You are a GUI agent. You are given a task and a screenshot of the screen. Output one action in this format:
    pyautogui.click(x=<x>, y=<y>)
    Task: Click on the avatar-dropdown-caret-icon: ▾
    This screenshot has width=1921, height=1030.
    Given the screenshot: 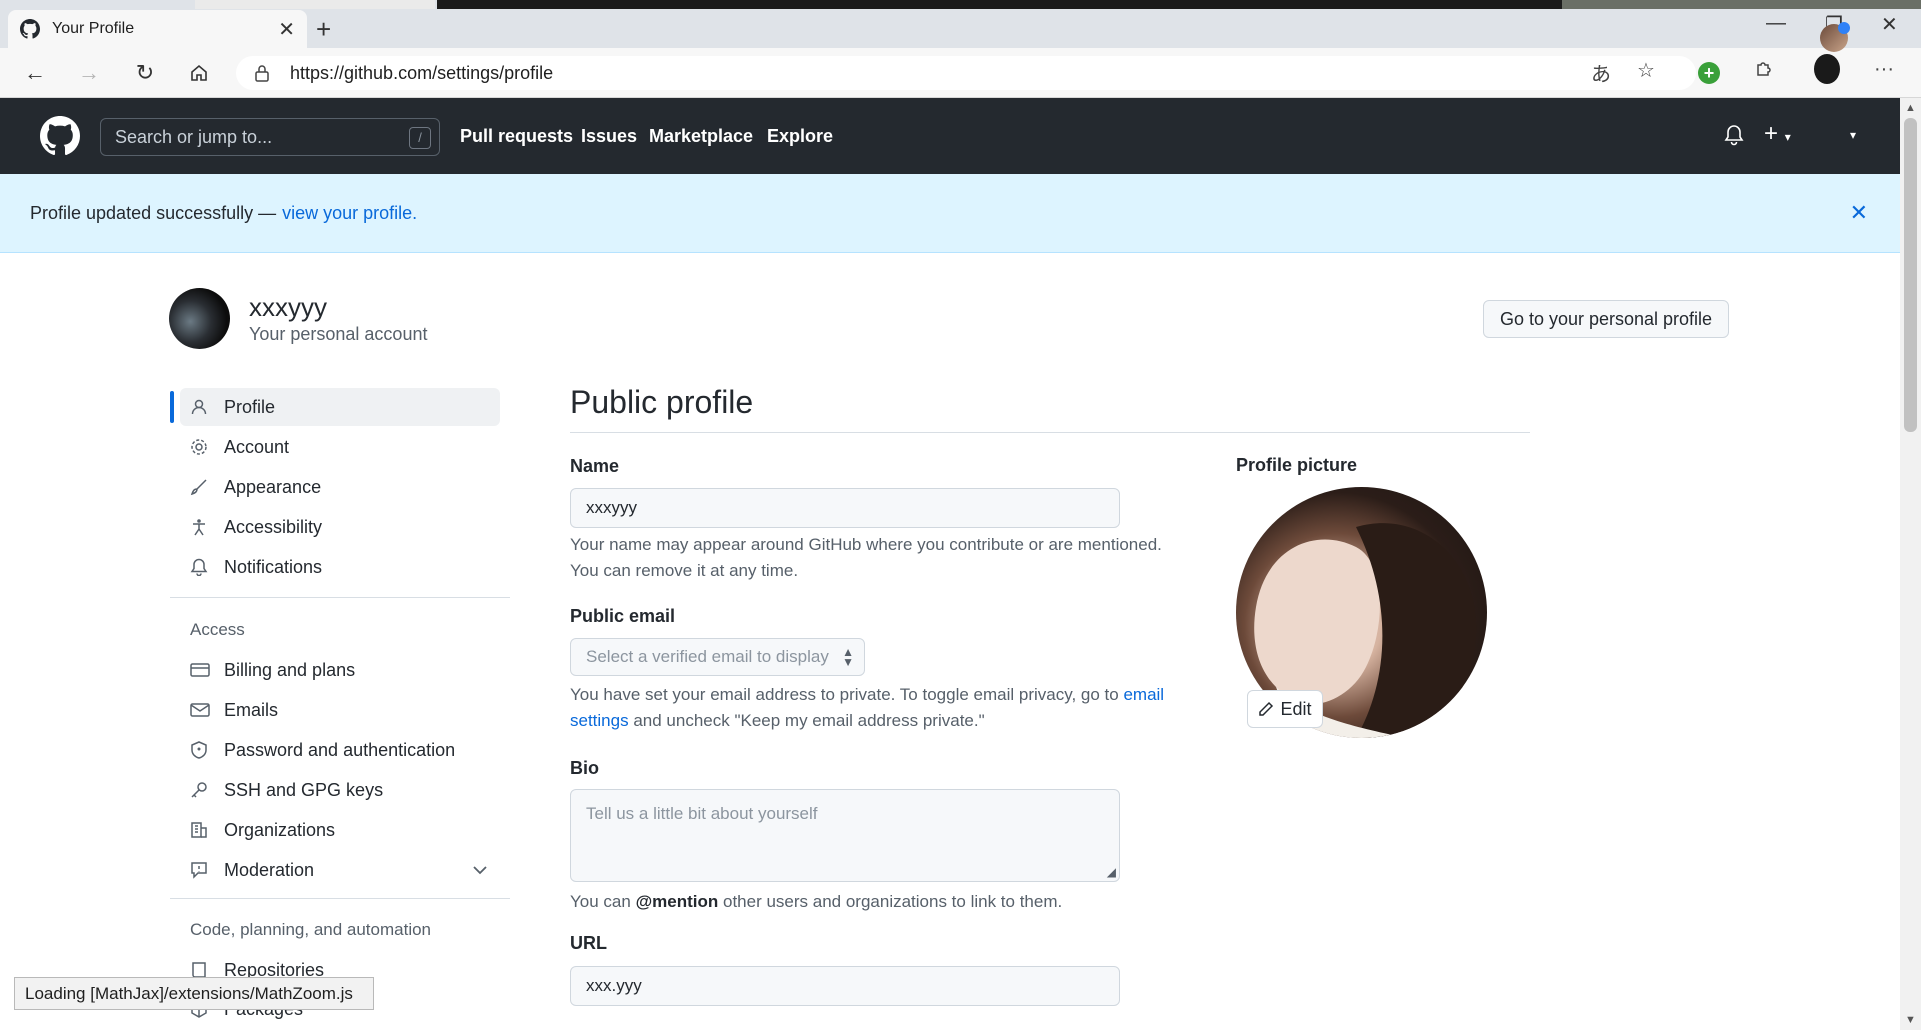 What is the action you would take?
    pyautogui.click(x=1853, y=135)
    